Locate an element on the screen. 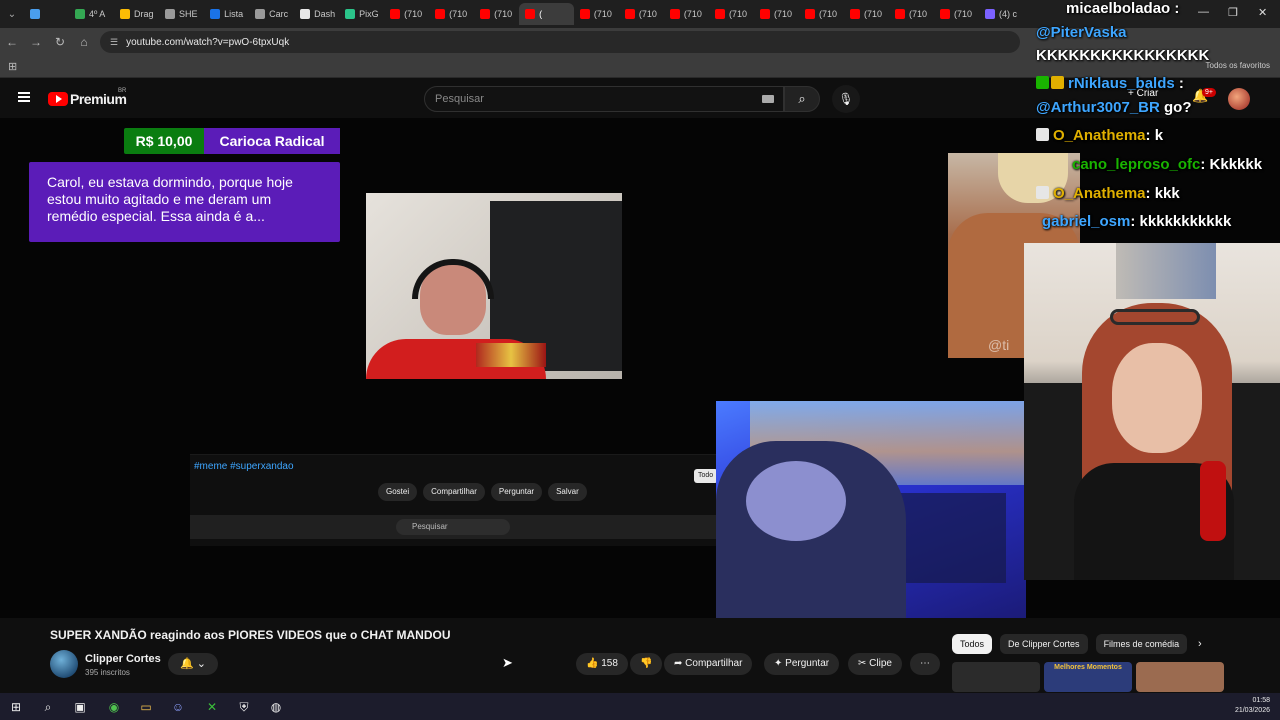 Image resolution: width=1280 pixels, height=720 pixels. browser-tab: Drag is located at coordinates (136, 14).